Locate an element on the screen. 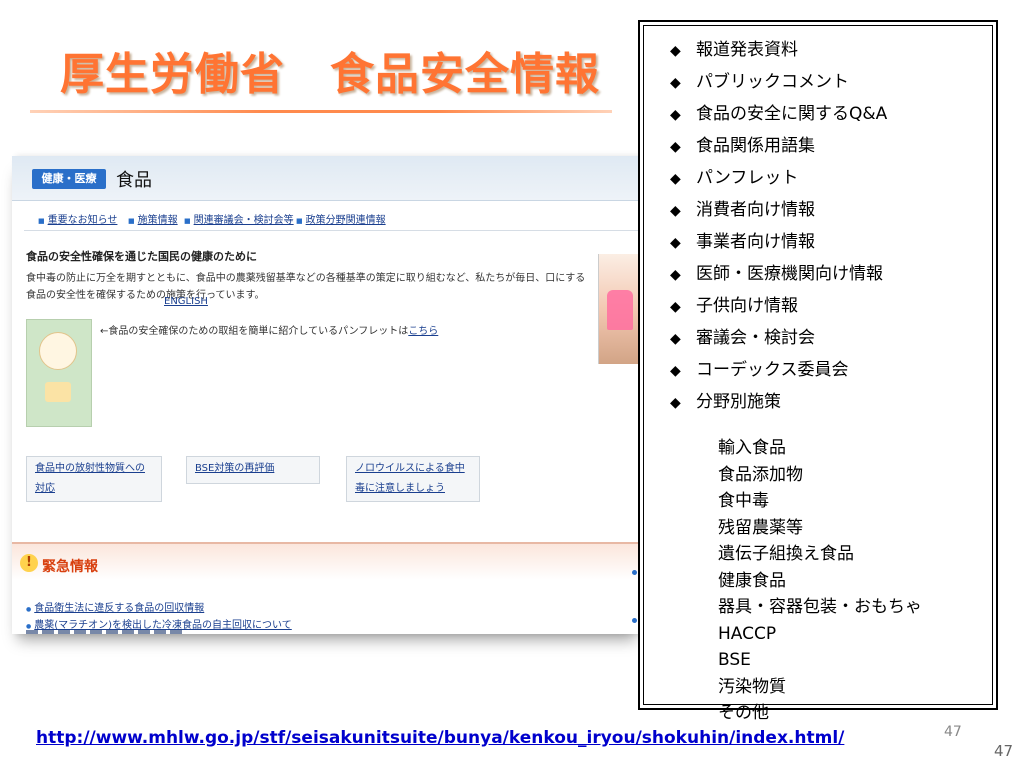 This screenshot has height=768, width=1024. tab-bar: 重要なお知らせ 施策情報 関連審議会・検討会等 政策分野関連情報 is located at coordinates (333, 219).